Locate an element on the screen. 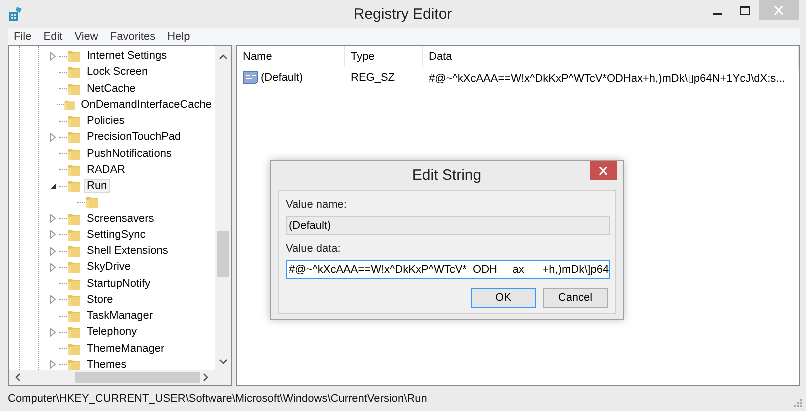  close-button is located at coordinates (603, 170).